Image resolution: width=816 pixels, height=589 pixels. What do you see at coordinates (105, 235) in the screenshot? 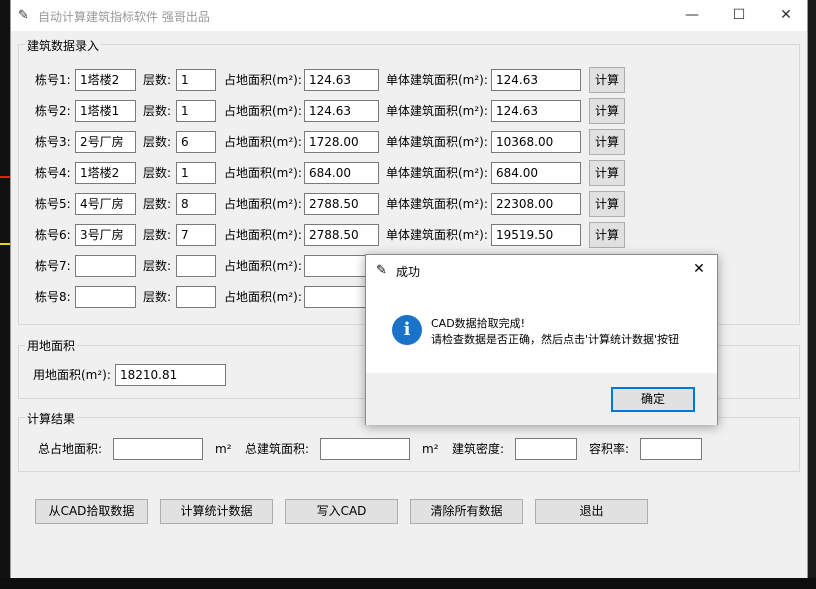
I see `building-input: 3号厂房` at bounding box center [105, 235].